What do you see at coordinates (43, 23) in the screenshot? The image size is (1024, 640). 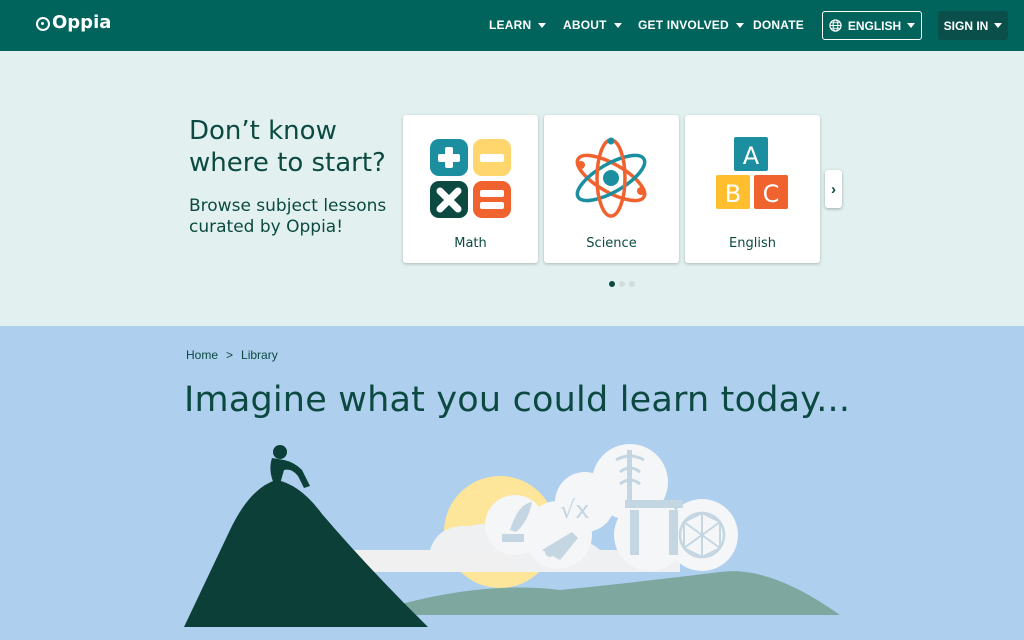 I see `oppia-logo-icon` at bounding box center [43, 23].